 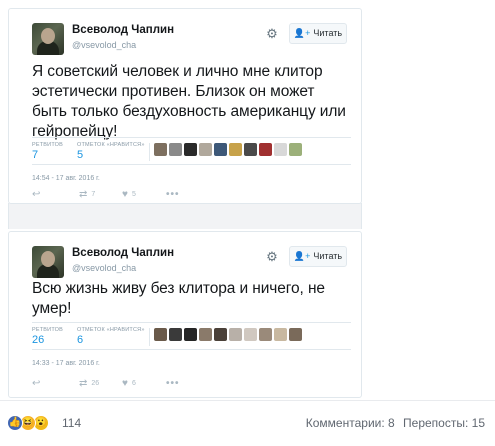 I want to click on tweet-stats: РЕТВИТОВ 26 ОТМЕТОК «НРАВИТСЯ» 6, so click(x=191, y=336).